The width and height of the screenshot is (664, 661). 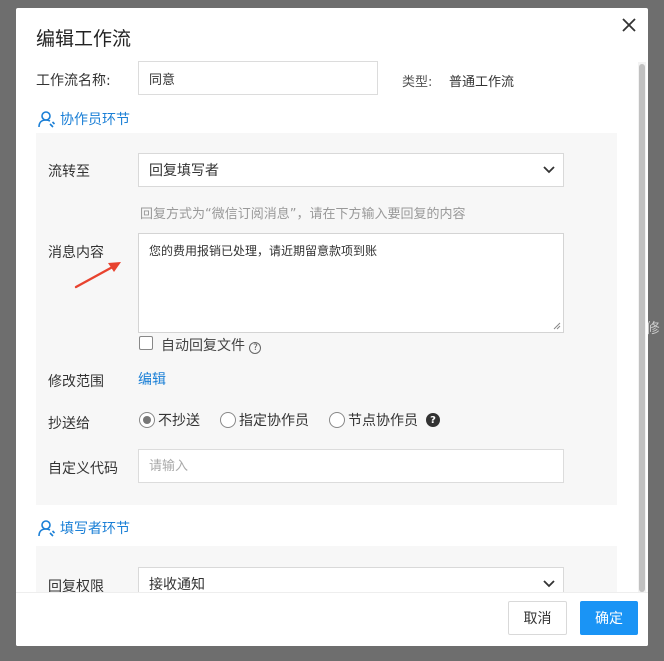 I want to click on auto-reply-row: 自动回复文件 ?, so click(x=211, y=345).